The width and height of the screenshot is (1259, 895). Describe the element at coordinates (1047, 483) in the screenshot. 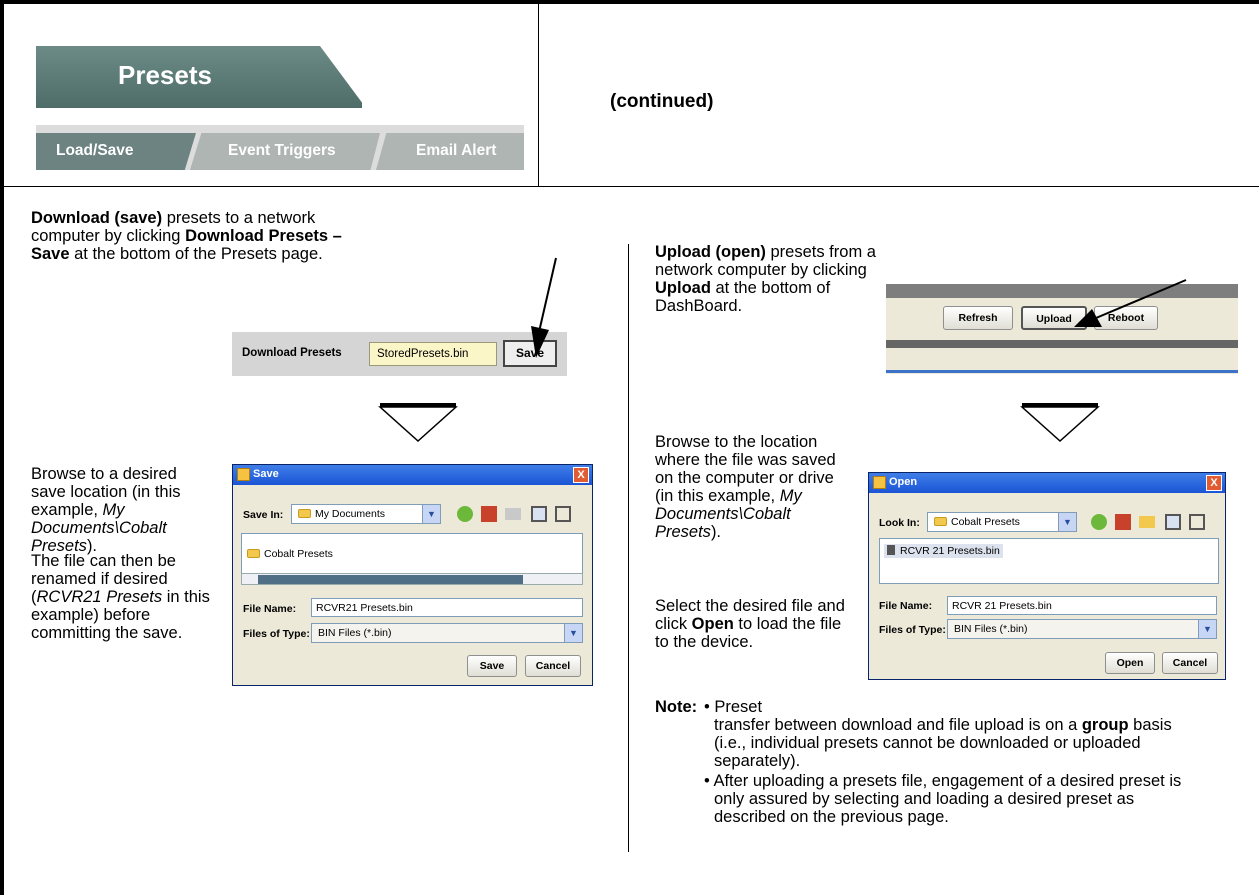

I see `open-dialog-titlebar: Open X` at that location.